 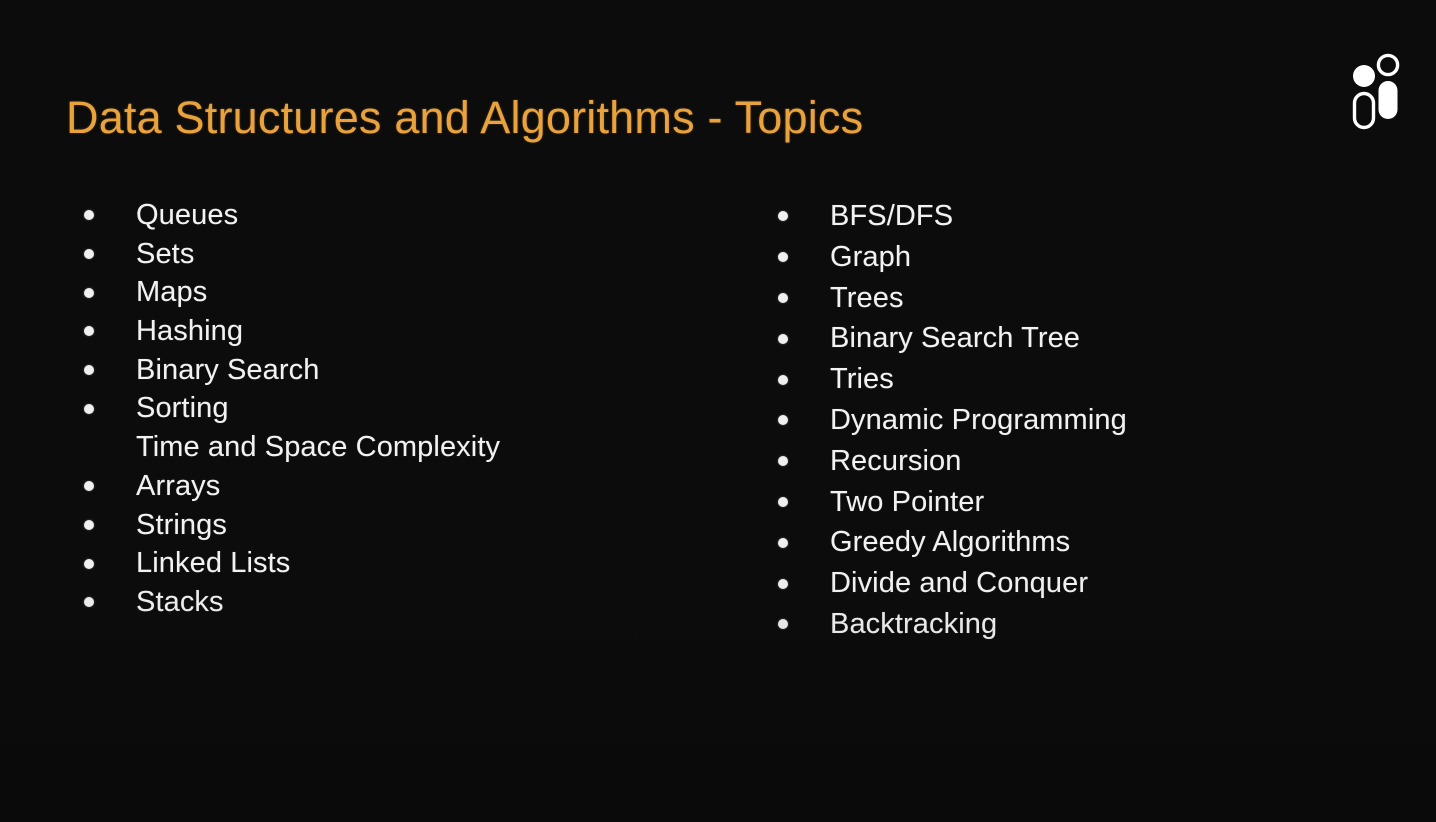 What do you see at coordinates (955, 338) in the screenshot?
I see `list-item-label: Binary Search Tree` at bounding box center [955, 338].